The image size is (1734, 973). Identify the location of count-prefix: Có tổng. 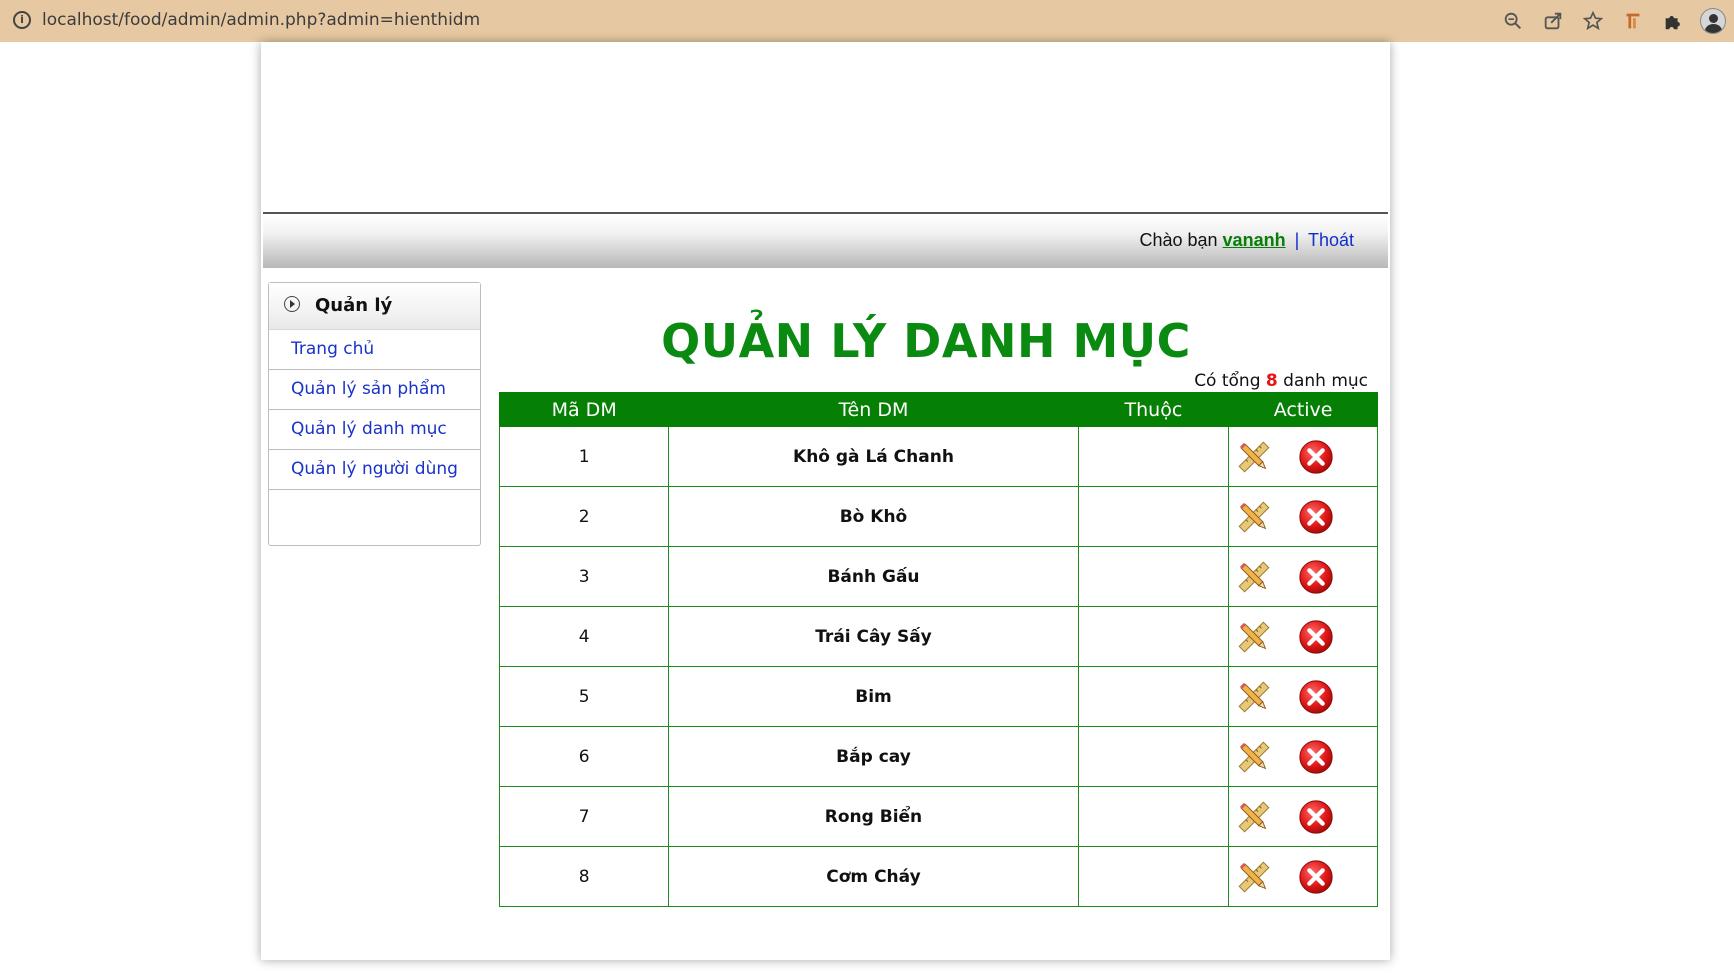
(1227, 381).